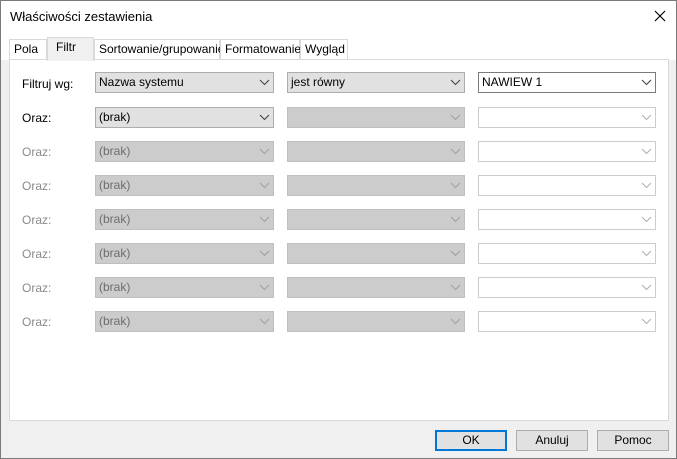  What do you see at coordinates (338, 16) in the screenshot?
I see `title-bar: Właściwości zestawienia` at bounding box center [338, 16].